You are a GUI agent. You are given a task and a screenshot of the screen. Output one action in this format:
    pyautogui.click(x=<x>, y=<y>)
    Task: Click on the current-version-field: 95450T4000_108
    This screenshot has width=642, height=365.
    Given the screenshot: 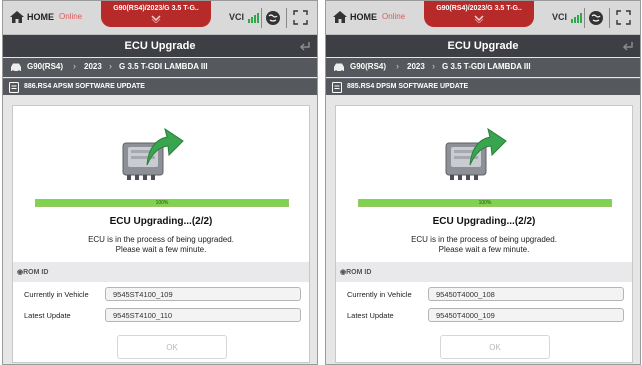 What is the action you would take?
    pyautogui.click(x=526, y=294)
    